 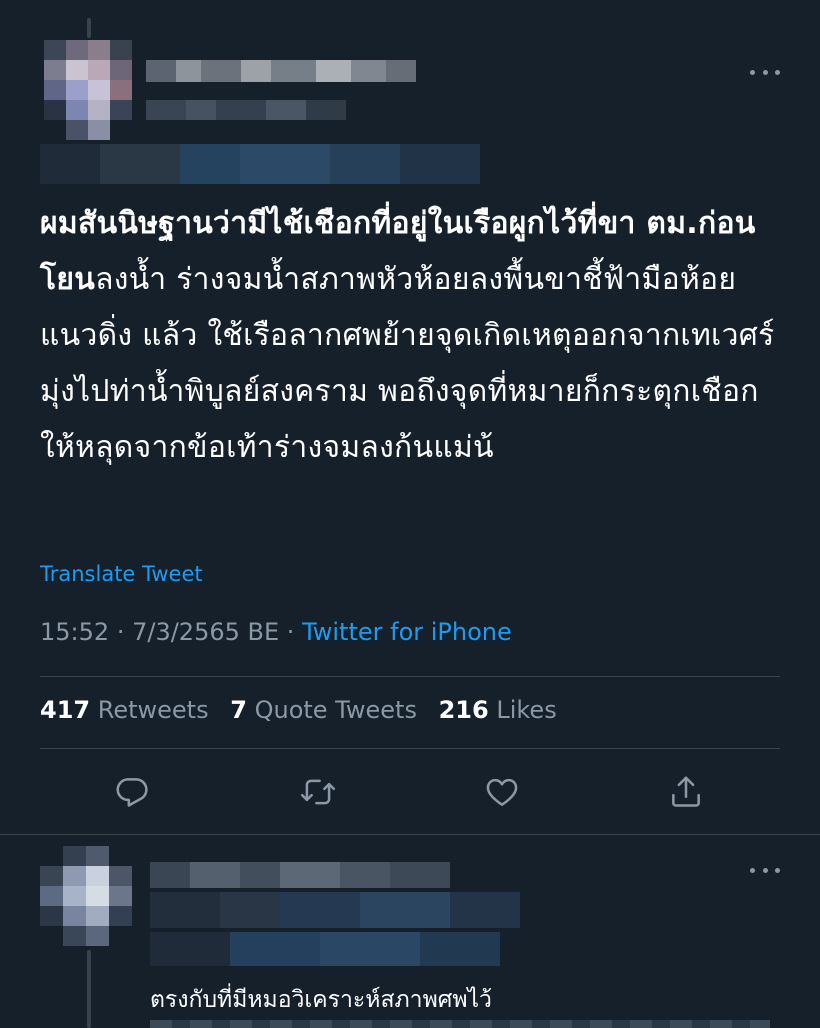 I want to click on tweet-action-bar, so click(x=410, y=793).